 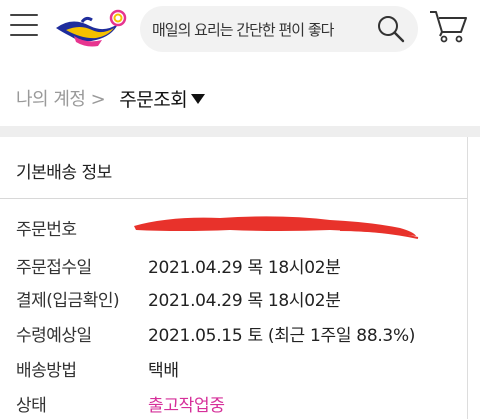 What do you see at coordinates (244, 267) in the screenshot?
I see `order-received-value: 2021.04.29 목 18시02분` at bounding box center [244, 267].